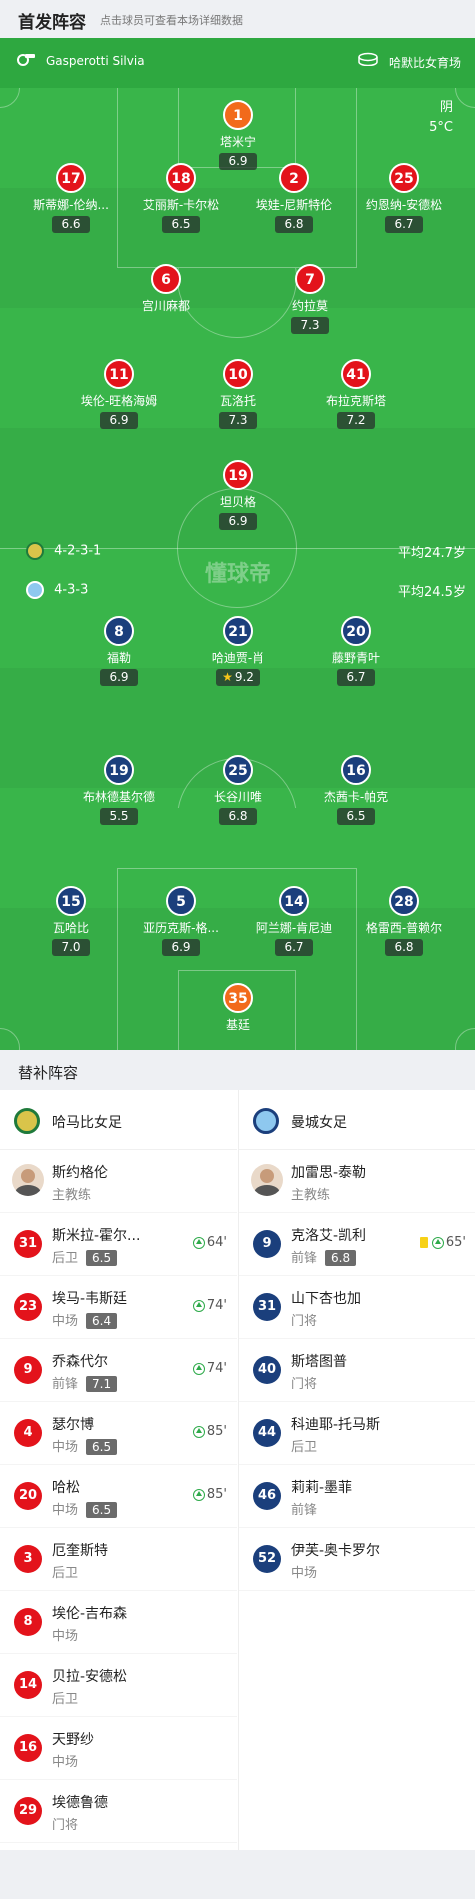 This screenshot has width=475, height=1899. Describe the element at coordinates (118, 1748) in the screenshot. I see `home-sub-row: 16 天野纱 中场` at that location.